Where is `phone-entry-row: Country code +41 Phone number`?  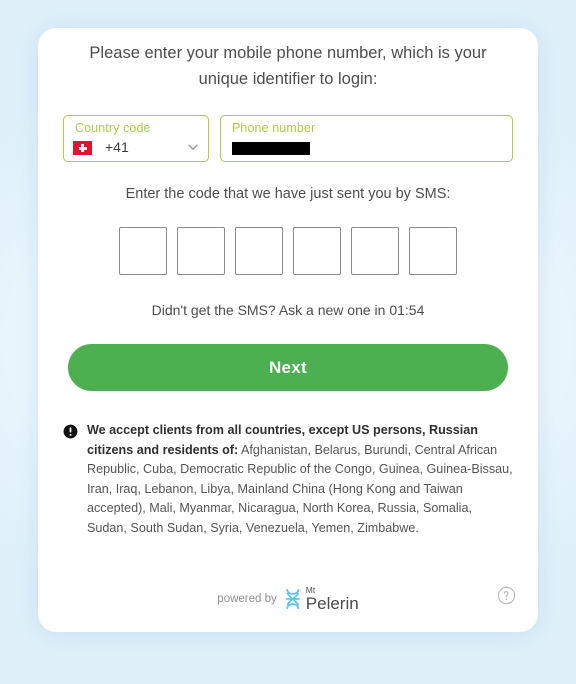 phone-entry-row: Country code +41 Phone number is located at coordinates (288, 138).